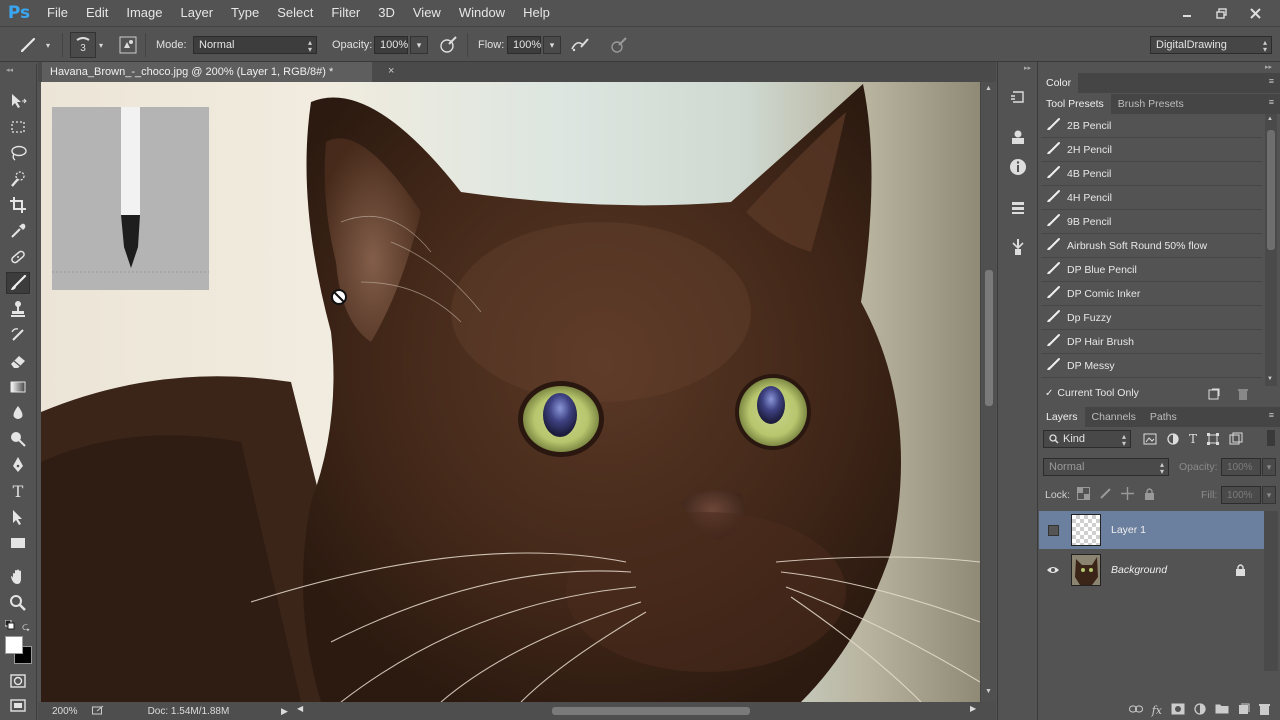  Describe the element at coordinates (1151, 246) in the screenshot. I see `tool-preset-item: Airbrush Soft Round 50% flow` at that location.